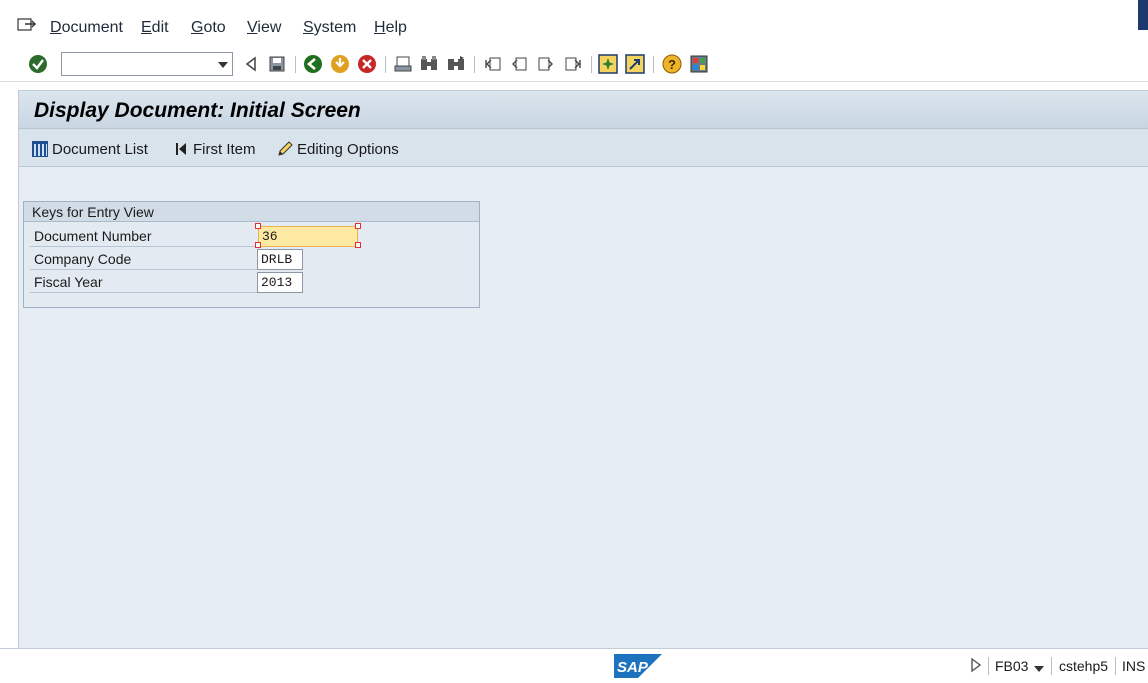 Image resolution: width=1148 pixels, height=683 pixels. What do you see at coordinates (546, 64) in the screenshot?
I see `next-page-icon` at bounding box center [546, 64].